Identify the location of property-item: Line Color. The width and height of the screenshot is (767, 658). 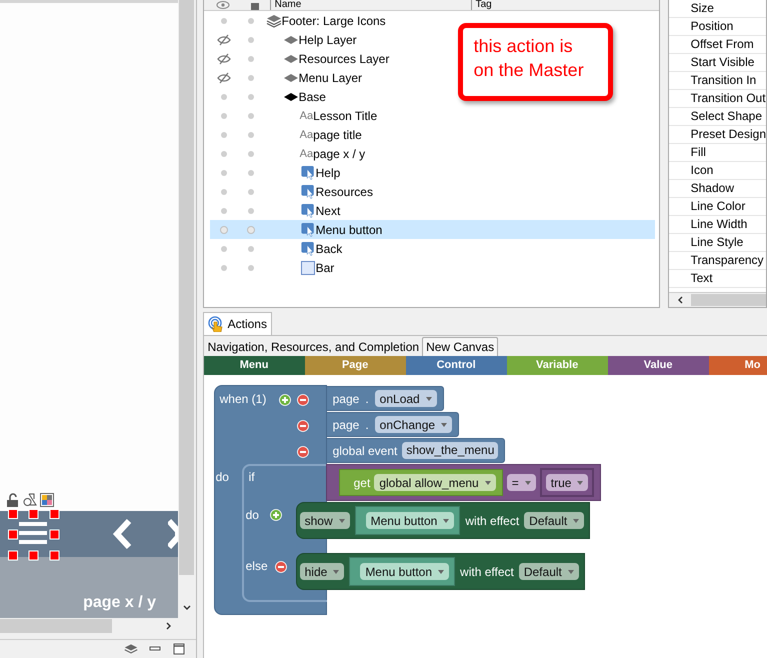
(717, 207).